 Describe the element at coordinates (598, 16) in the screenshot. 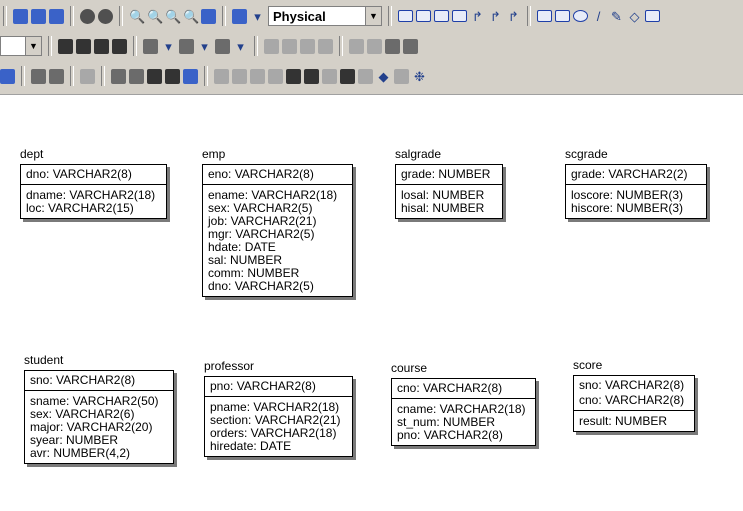

I see `line-tool-icon: /` at that location.